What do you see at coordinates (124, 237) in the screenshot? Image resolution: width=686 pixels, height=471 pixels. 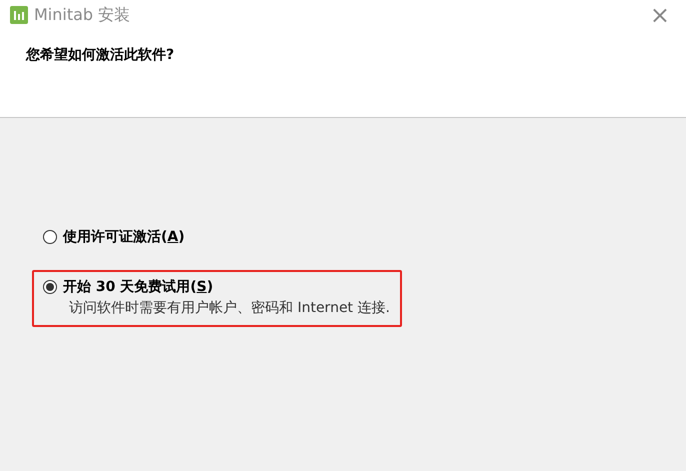 I see `option-label: 使用许可证激活(A)` at bounding box center [124, 237].